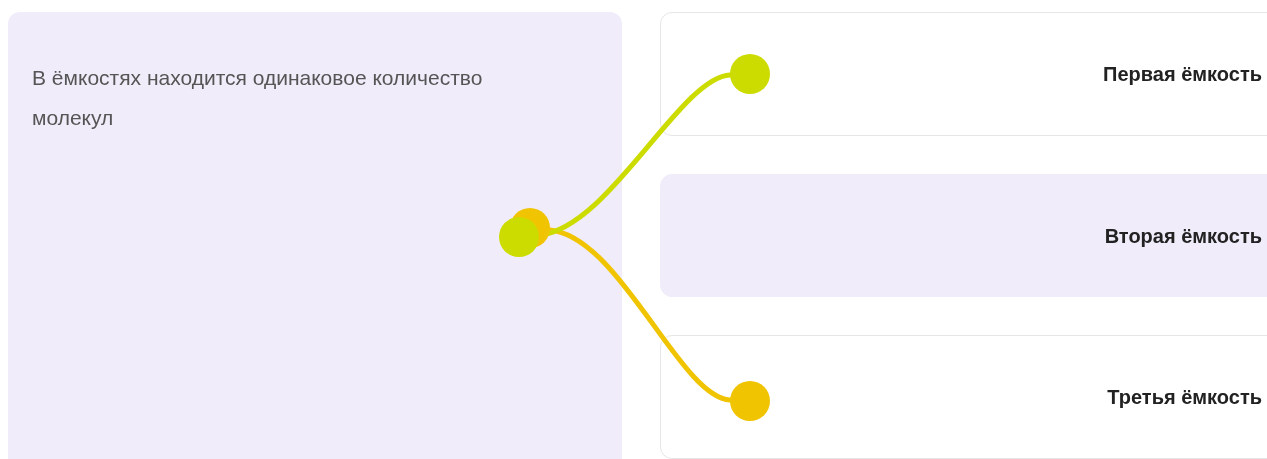  I want to click on answer-option: Третья ёмкость, so click(963, 397).